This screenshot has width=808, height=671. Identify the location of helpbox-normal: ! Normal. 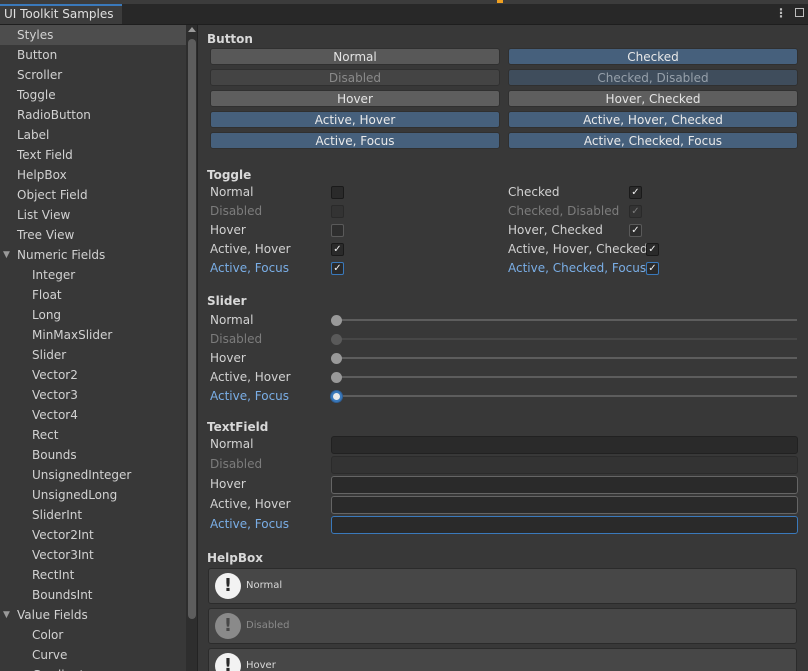
(502, 586).